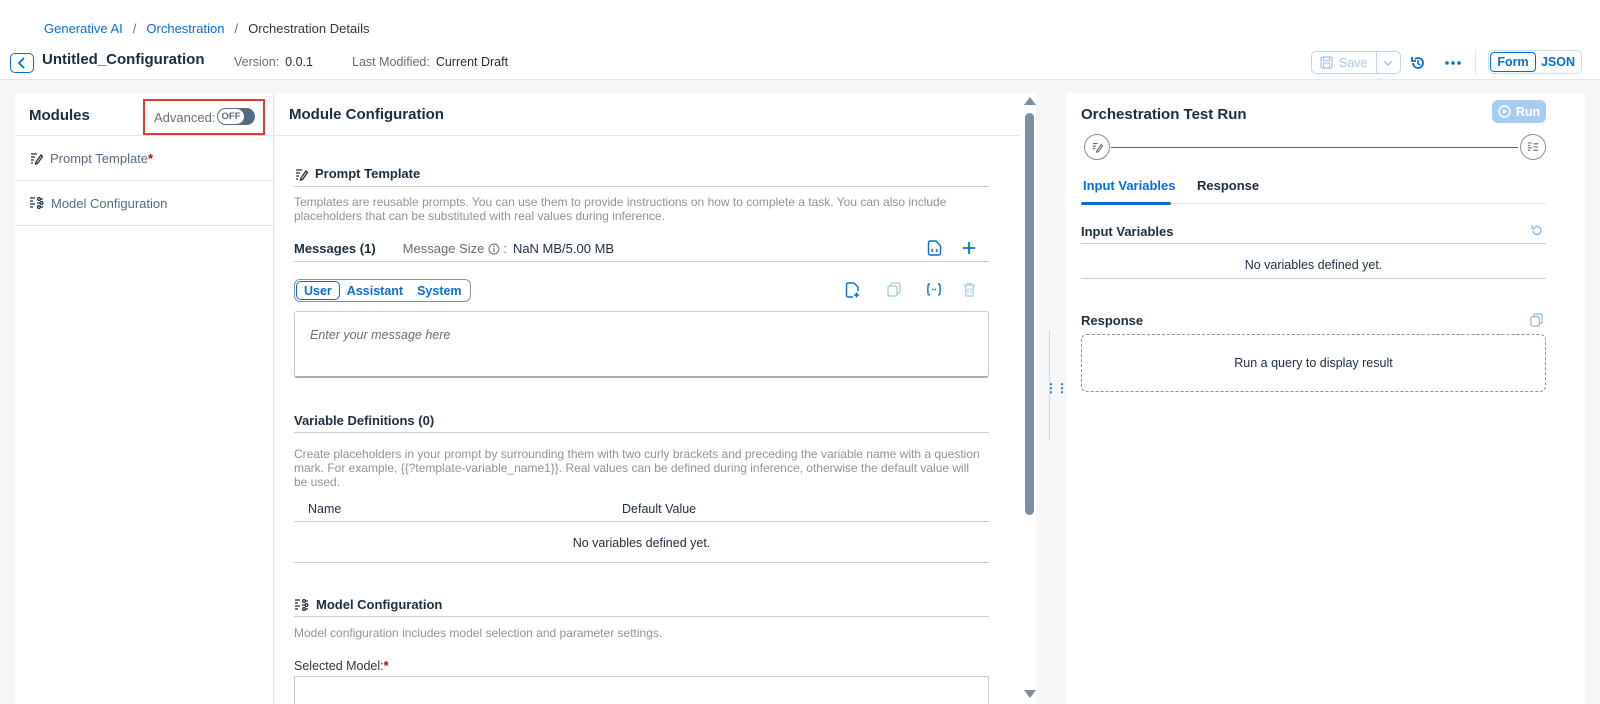 Image resolution: width=1600 pixels, height=704 pixels. What do you see at coordinates (439, 290) in the screenshot?
I see `role-system-button: System` at bounding box center [439, 290].